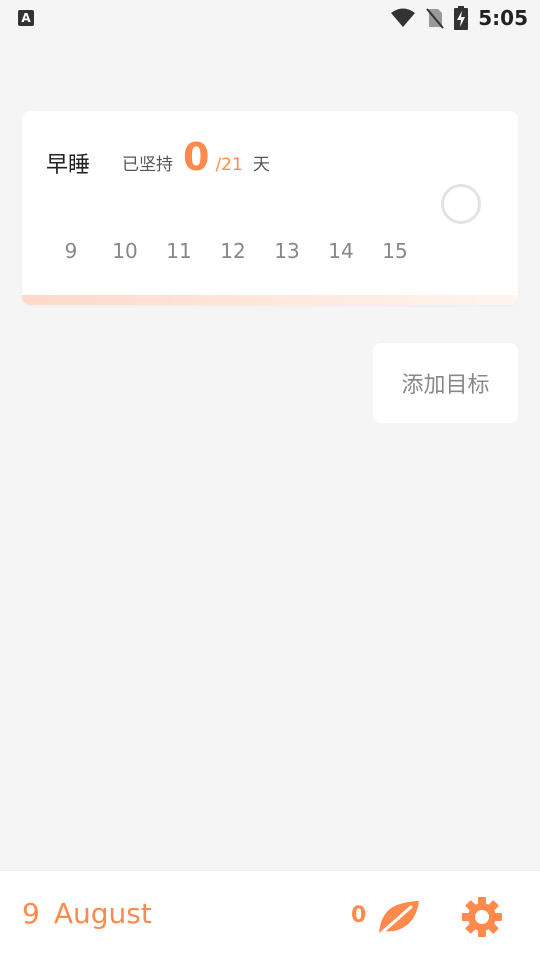  Describe the element at coordinates (179, 251) in the screenshot. I see `day-item: 11` at that location.